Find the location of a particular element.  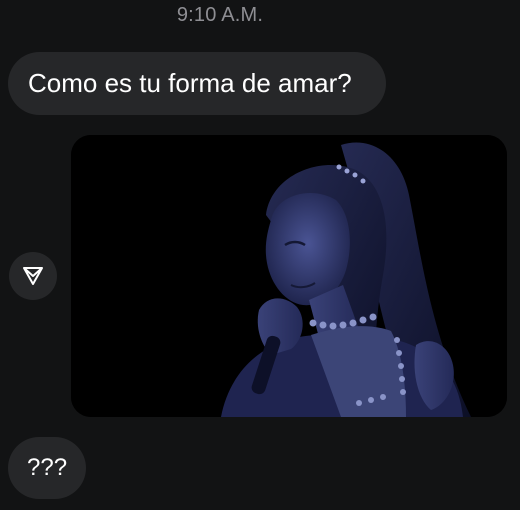

send-arrow-icon is located at coordinates (33, 276).